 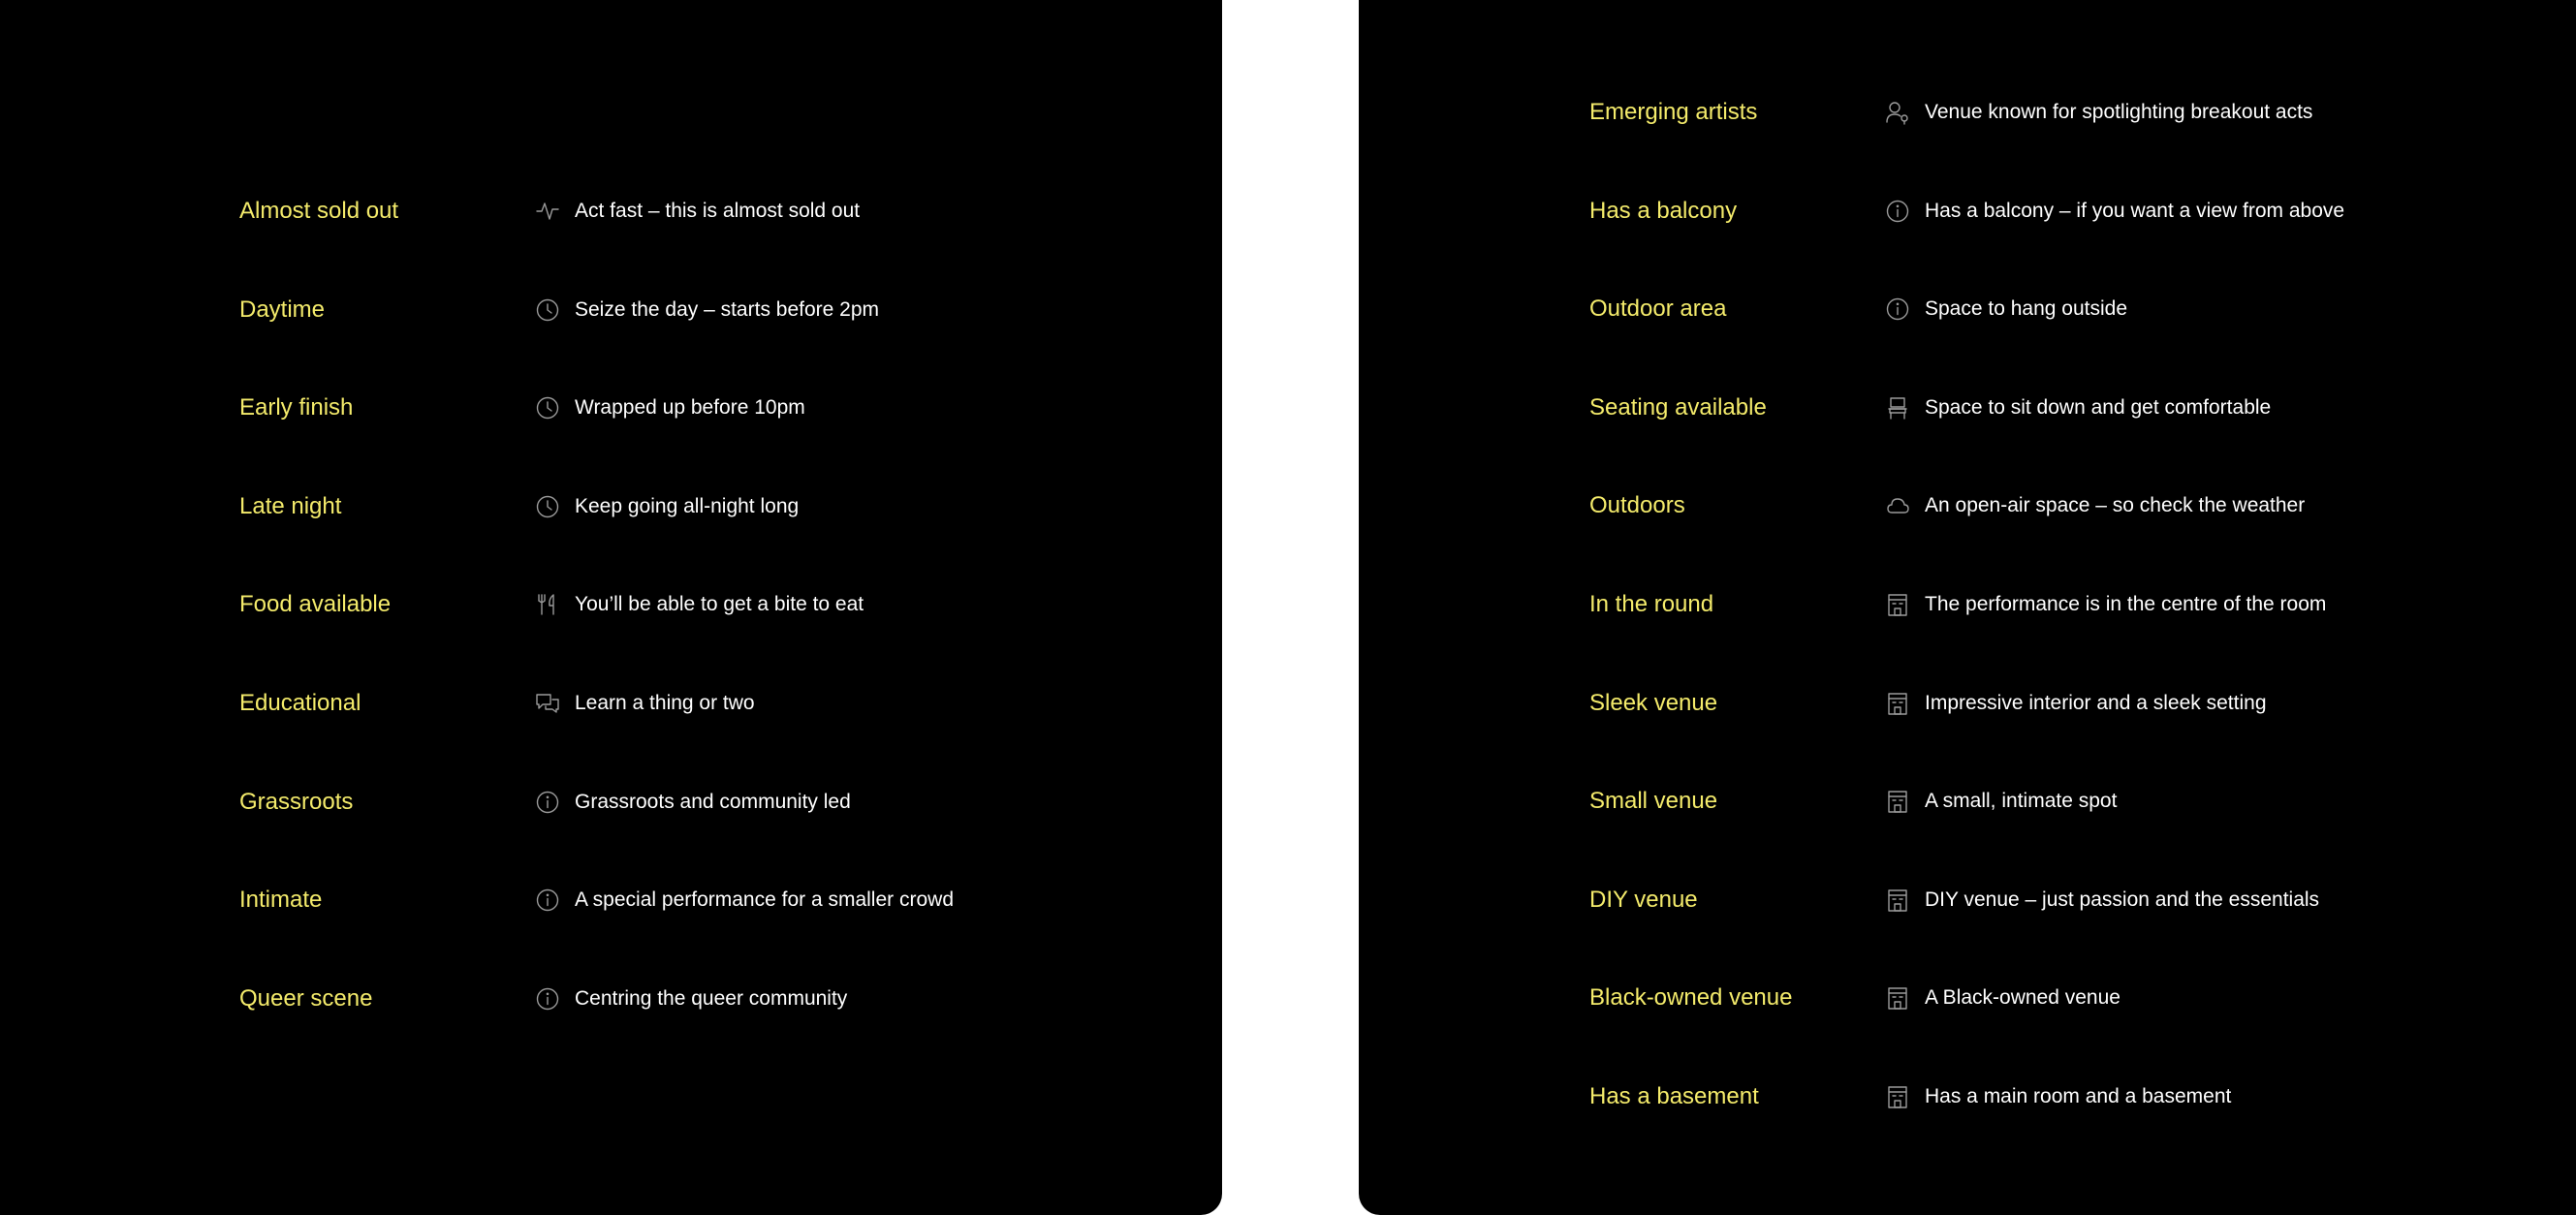 I want to click on tag-description: Space to hang outside, so click(x=2026, y=309).